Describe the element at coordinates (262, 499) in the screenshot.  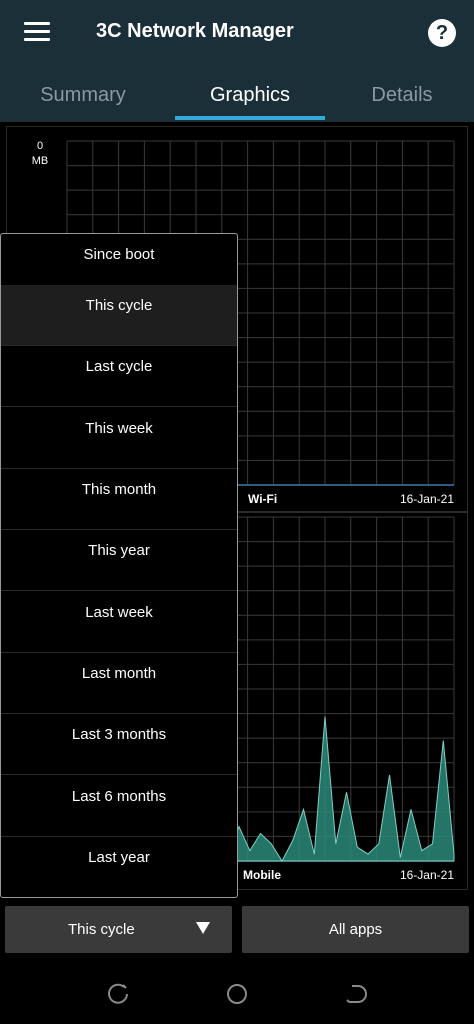
I see `wifi-chart-label: Wi-Fi` at that location.